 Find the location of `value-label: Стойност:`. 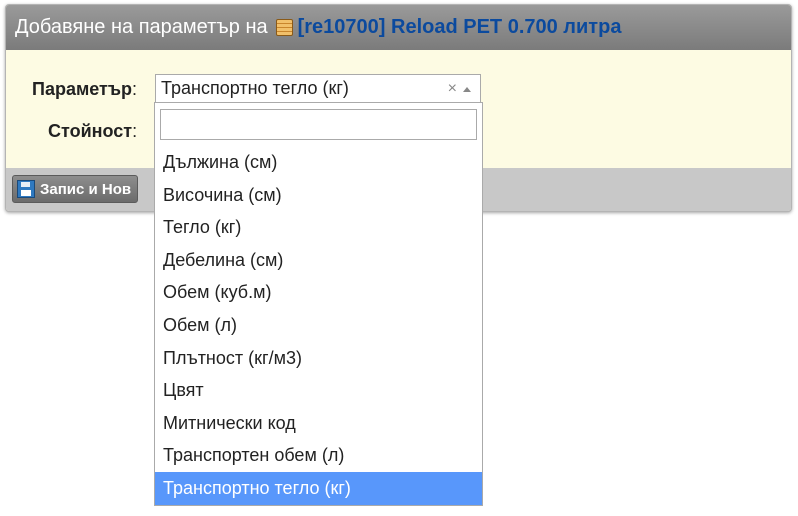

value-label: Стойност: is located at coordinates (92, 131).